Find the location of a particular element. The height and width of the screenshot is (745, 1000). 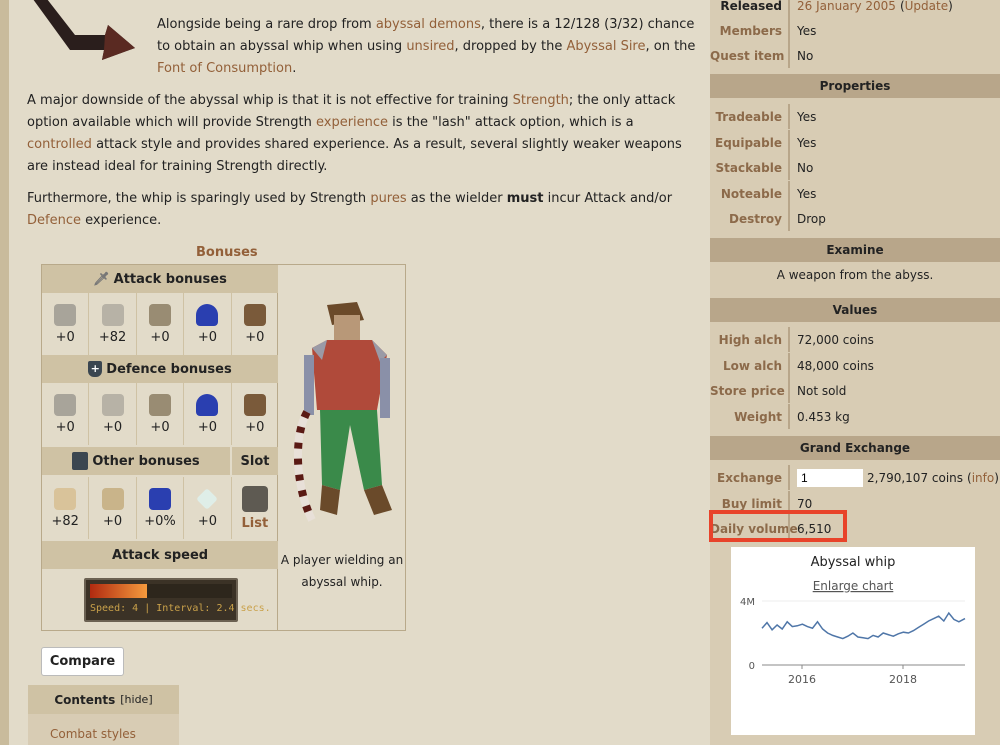

row-noteable: Noteable Yes is located at coordinates (855, 193).